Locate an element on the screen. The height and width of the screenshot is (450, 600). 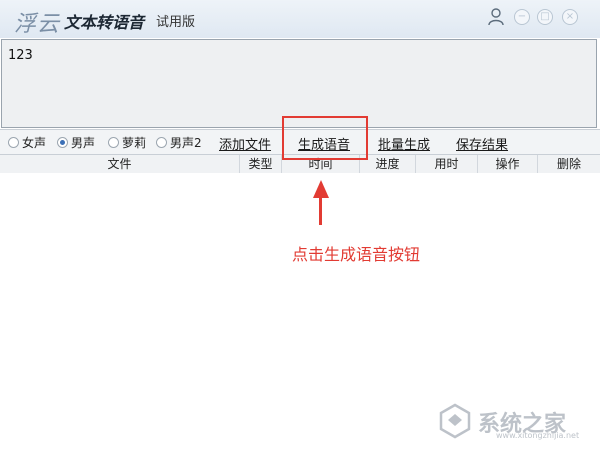
file-table-header: 文件 类型 时间 进度 用时 操作 删除 is located at coordinates (300, 164).